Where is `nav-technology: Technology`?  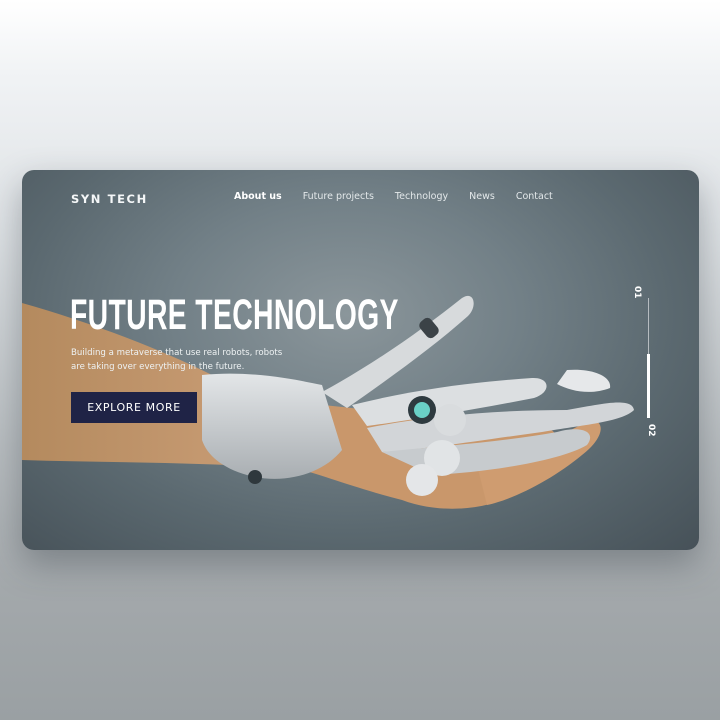 nav-technology: Technology is located at coordinates (421, 196).